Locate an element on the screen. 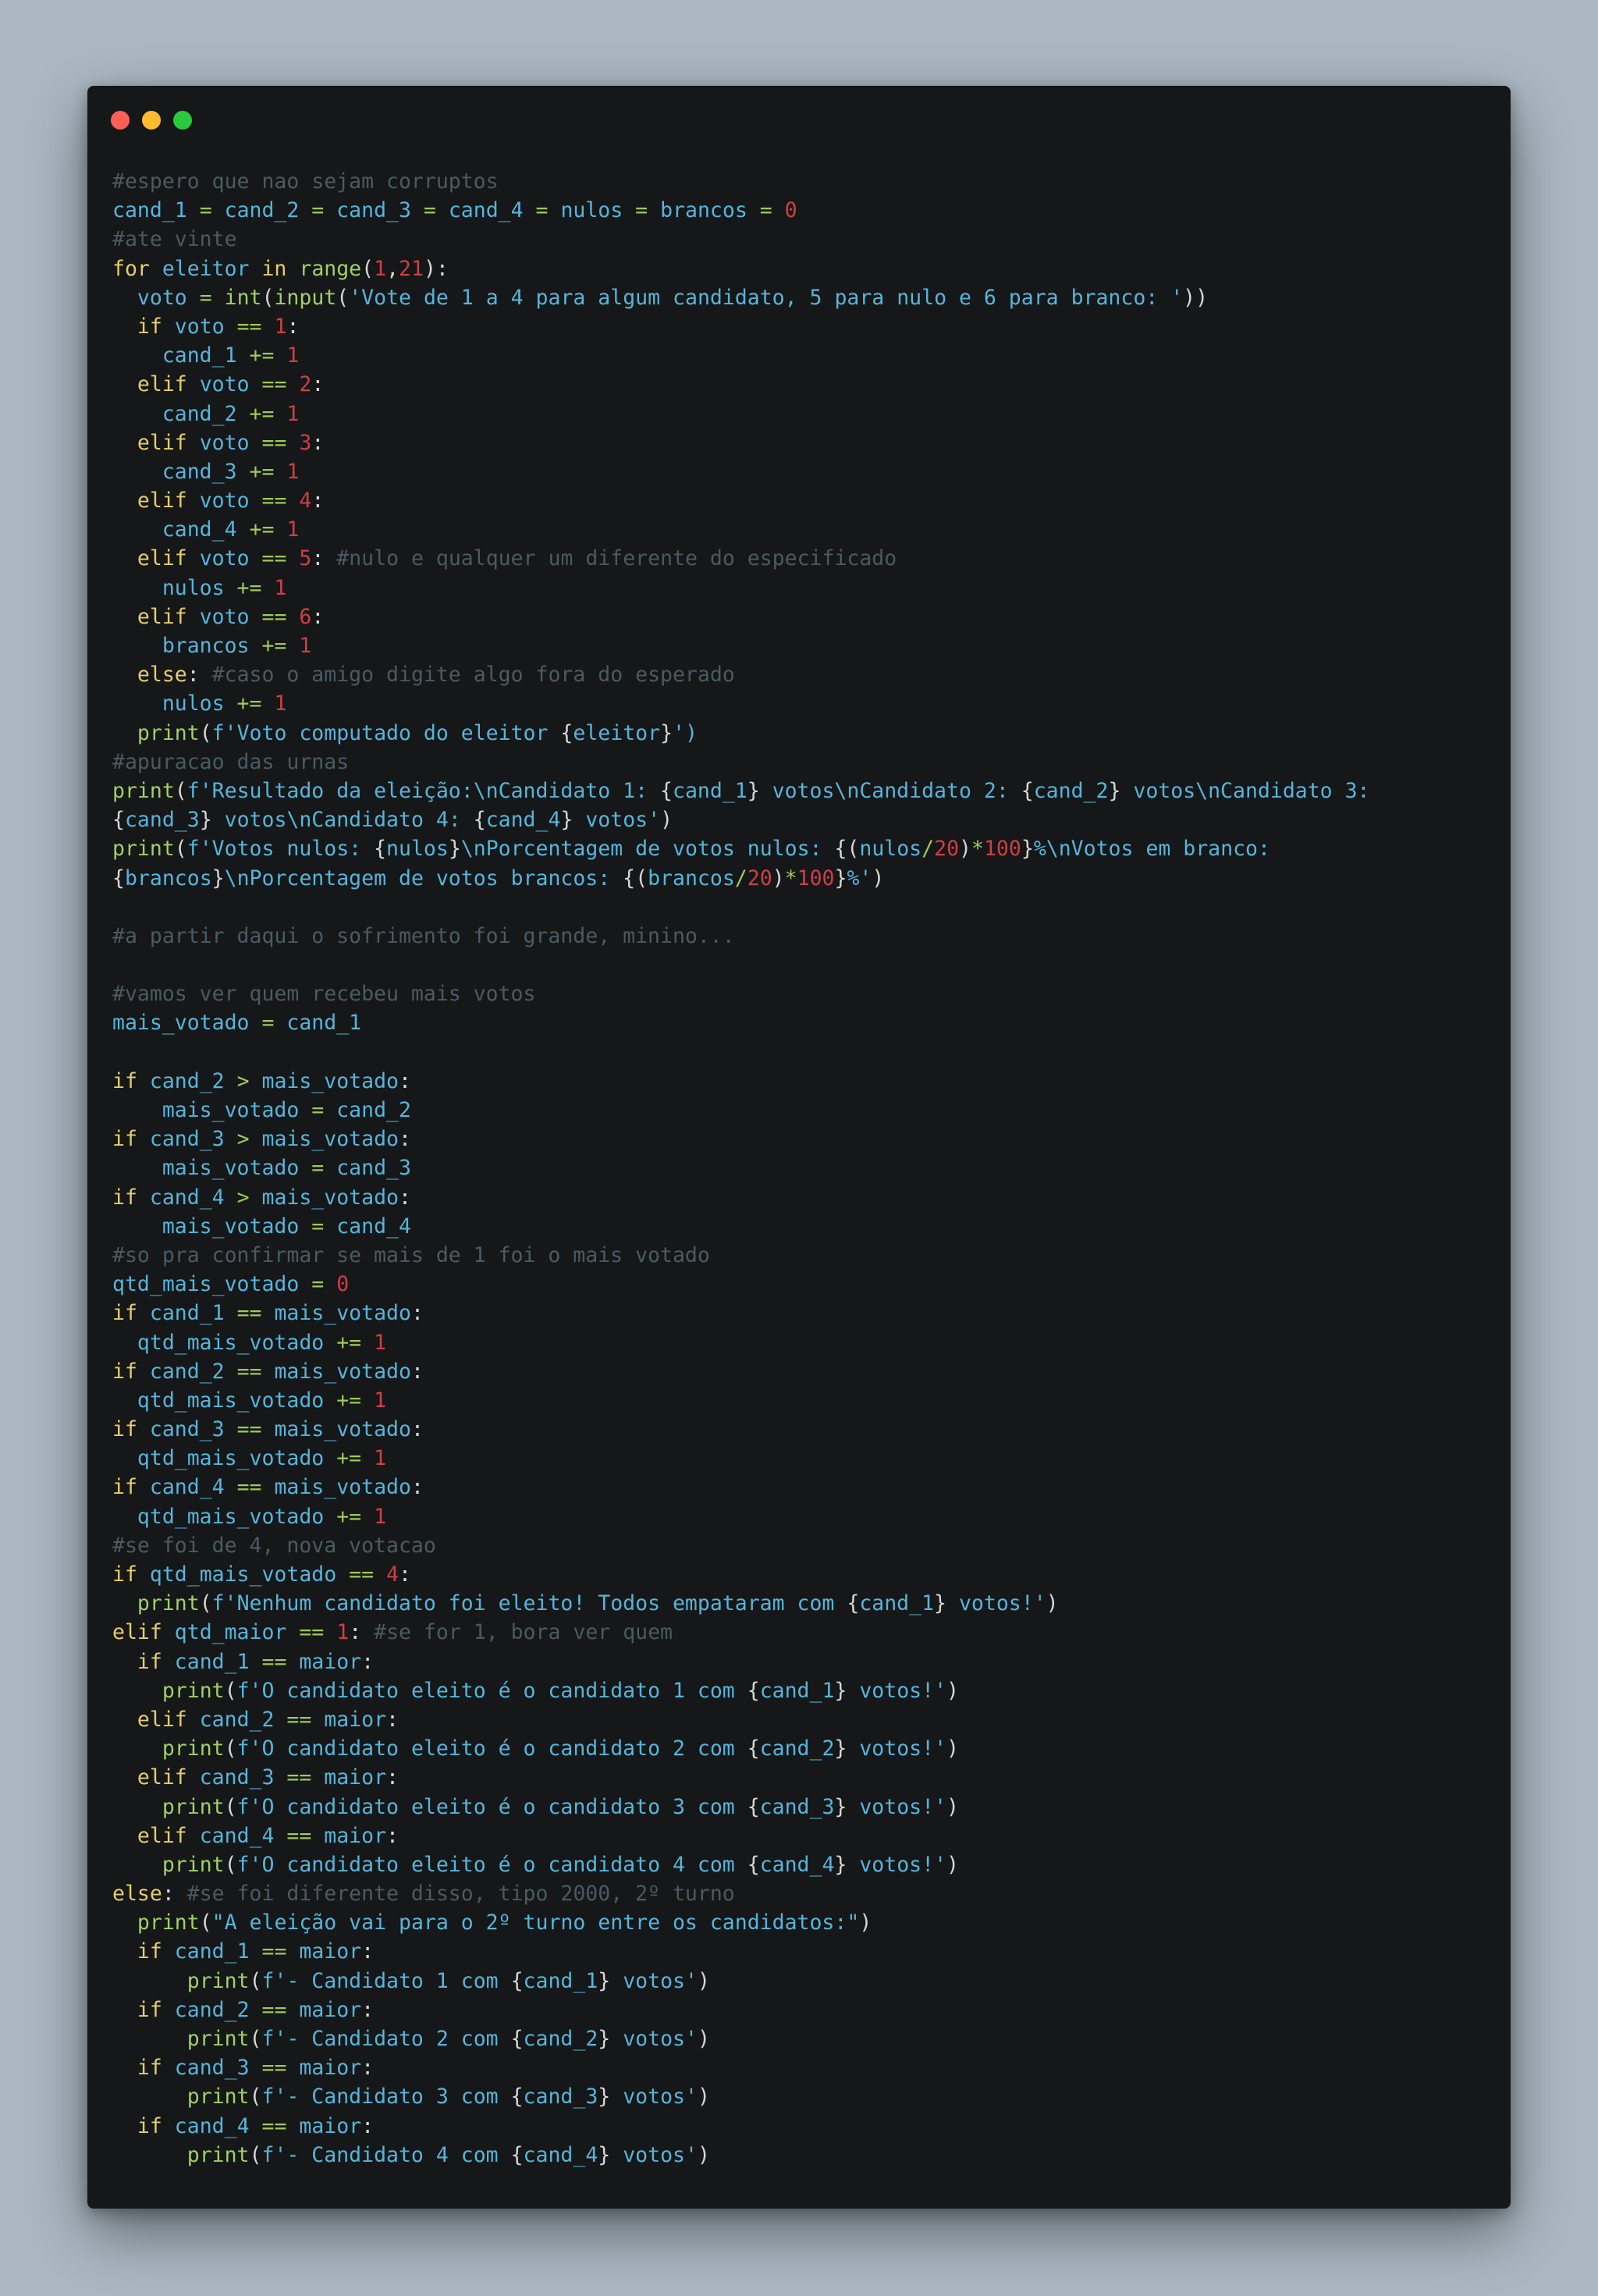  code-token-identifier: qtd_mais_votado is located at coordinates (244, 1574).